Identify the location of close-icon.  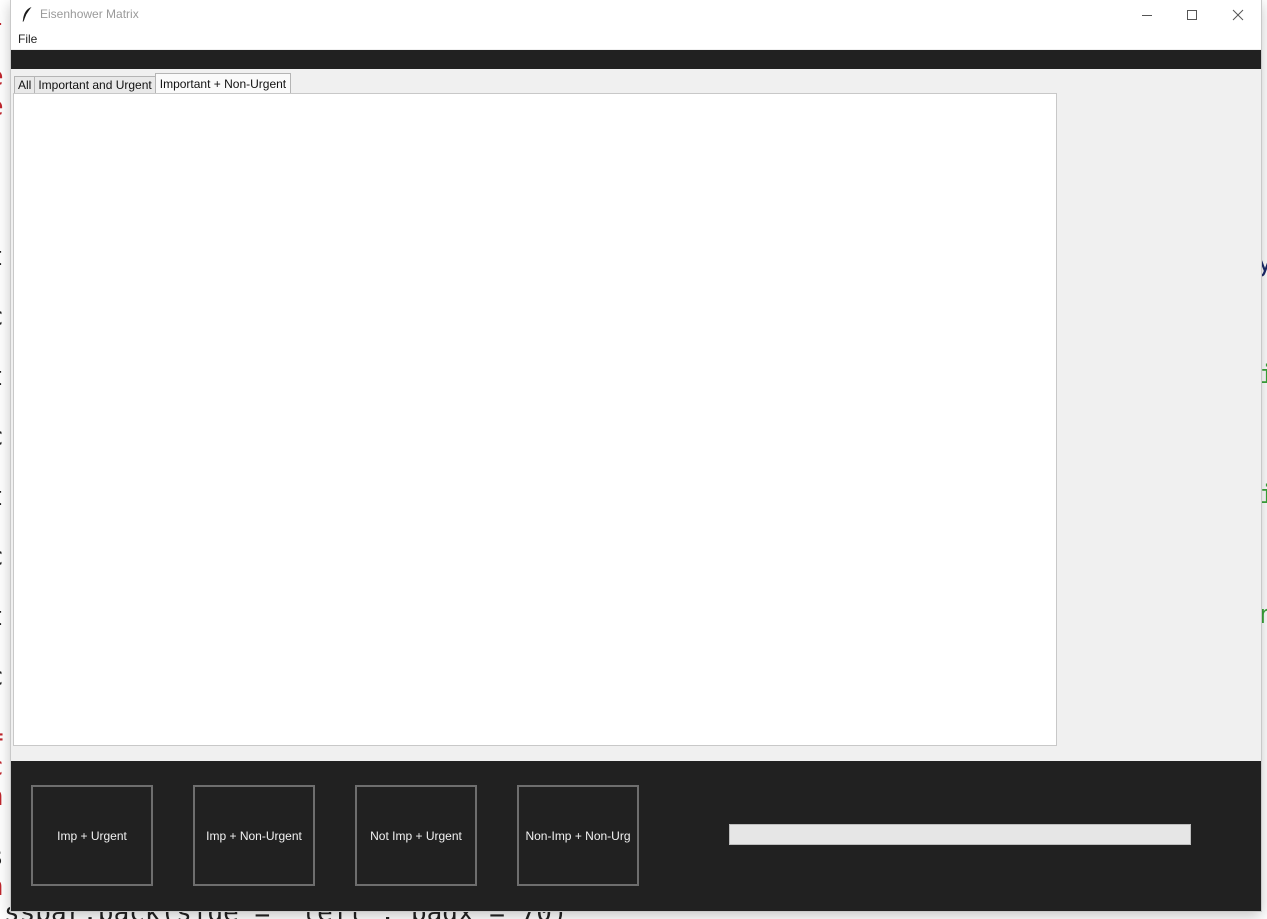
(1238, 14).